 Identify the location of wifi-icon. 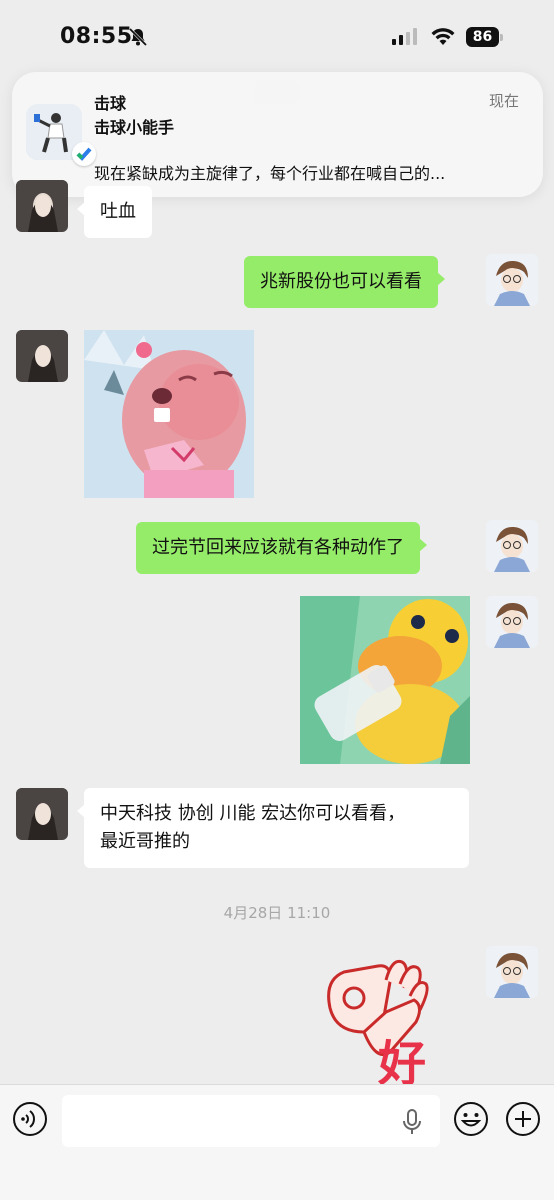
(443, 38).